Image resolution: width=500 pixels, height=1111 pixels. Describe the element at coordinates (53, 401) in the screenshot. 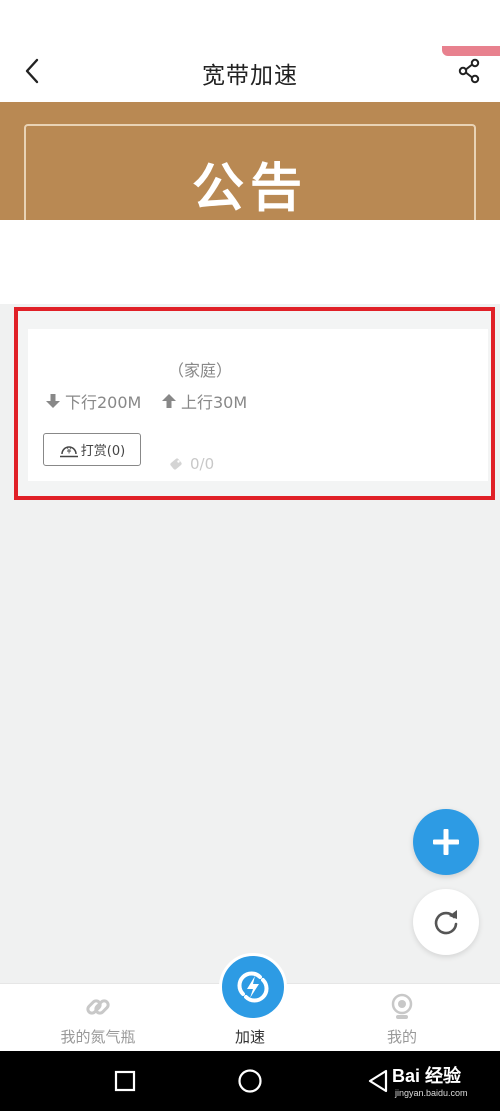

I see `arrow-down-icon` at that location.